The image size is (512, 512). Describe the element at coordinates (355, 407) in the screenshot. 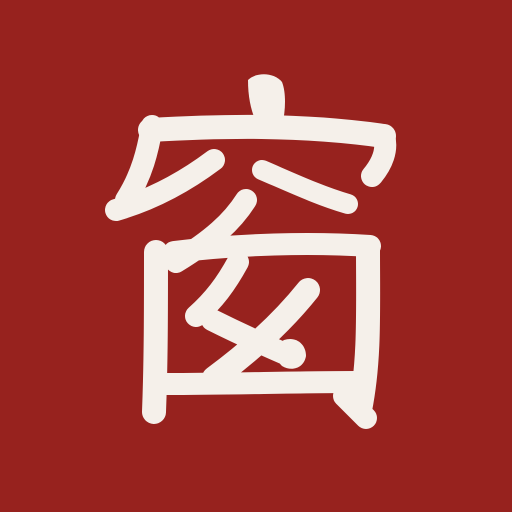

I see `glyph-bottom-flick` at that location.